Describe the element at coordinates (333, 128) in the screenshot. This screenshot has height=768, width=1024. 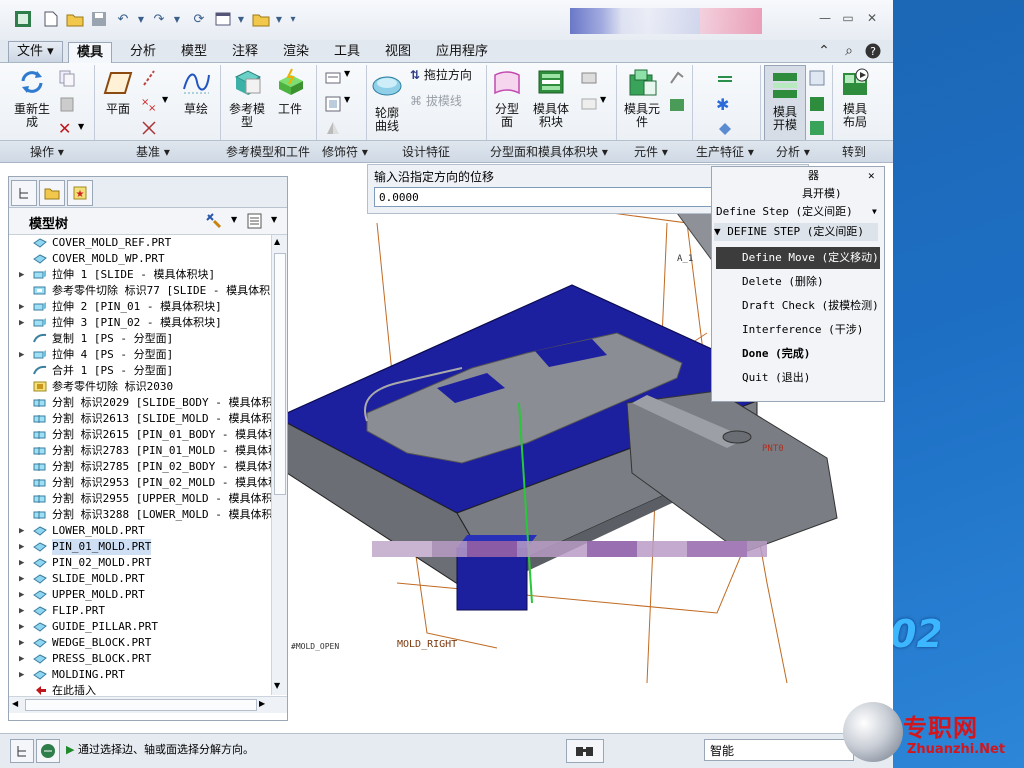
I see `mirror-icon` at that location.